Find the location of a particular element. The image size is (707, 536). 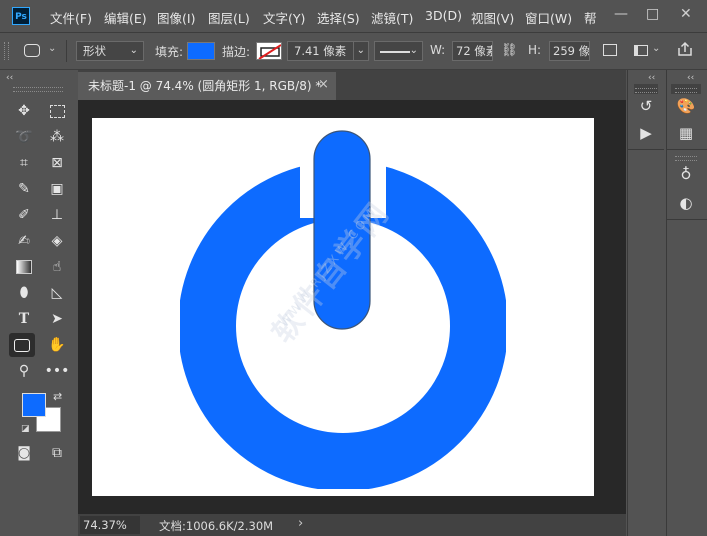

stroke-type-select: ⌄ is located at coordinates (398, 51).